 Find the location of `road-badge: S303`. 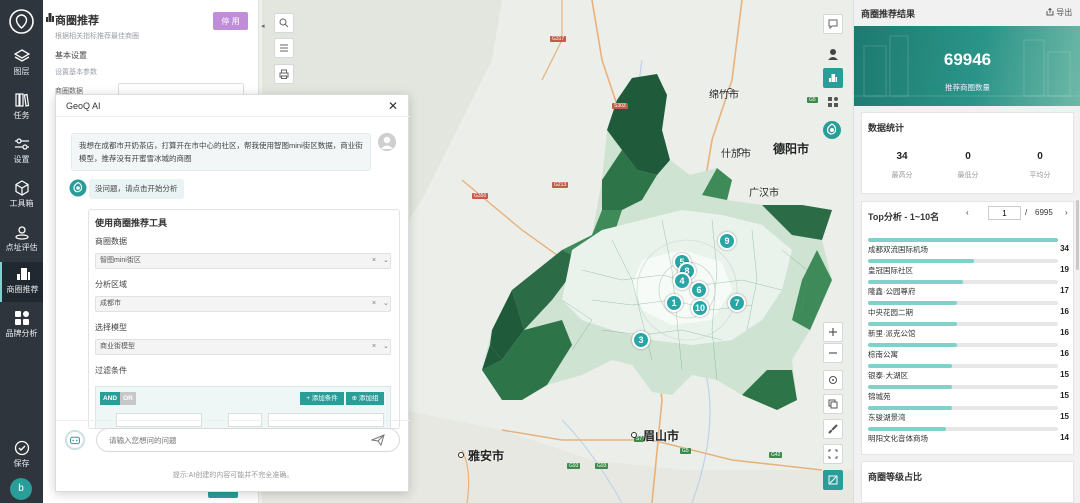

road-badge: S303 is located at coordinates (620, 106).